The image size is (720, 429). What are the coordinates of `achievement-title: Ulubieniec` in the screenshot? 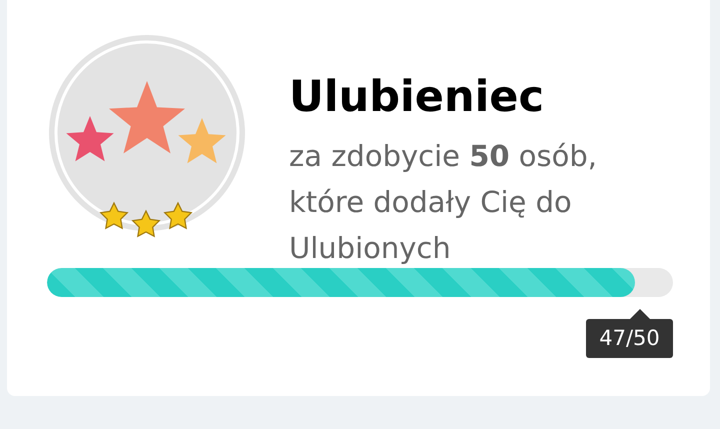 It's located at (417, 97).